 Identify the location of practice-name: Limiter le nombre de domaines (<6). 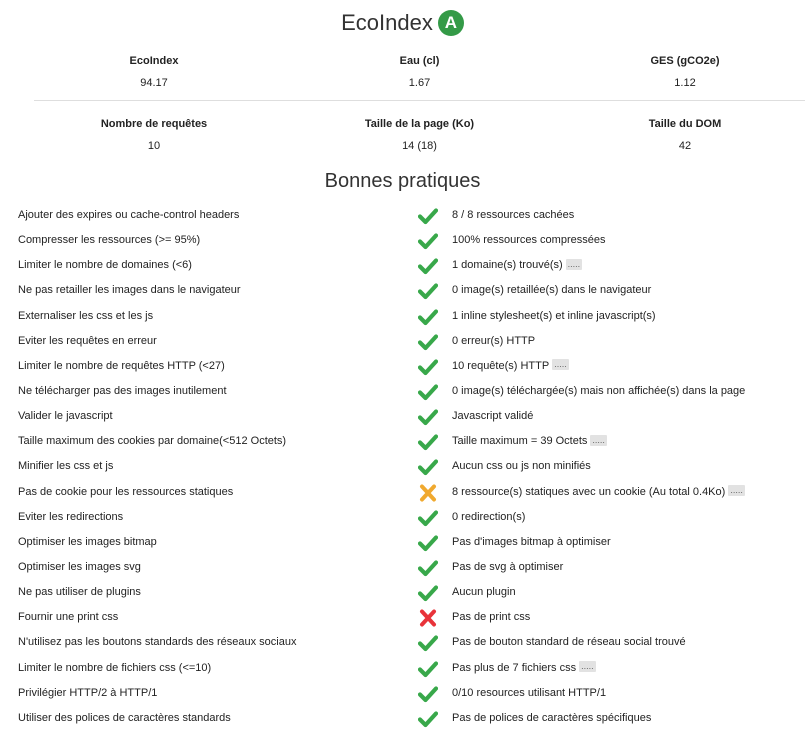
(105, 265).